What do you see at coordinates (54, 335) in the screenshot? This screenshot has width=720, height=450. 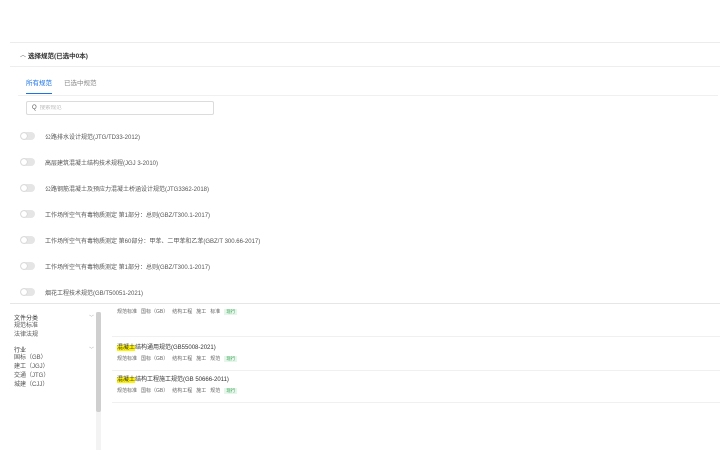 I see `filter-item: 法律法规` at bounding box center [54, 335].